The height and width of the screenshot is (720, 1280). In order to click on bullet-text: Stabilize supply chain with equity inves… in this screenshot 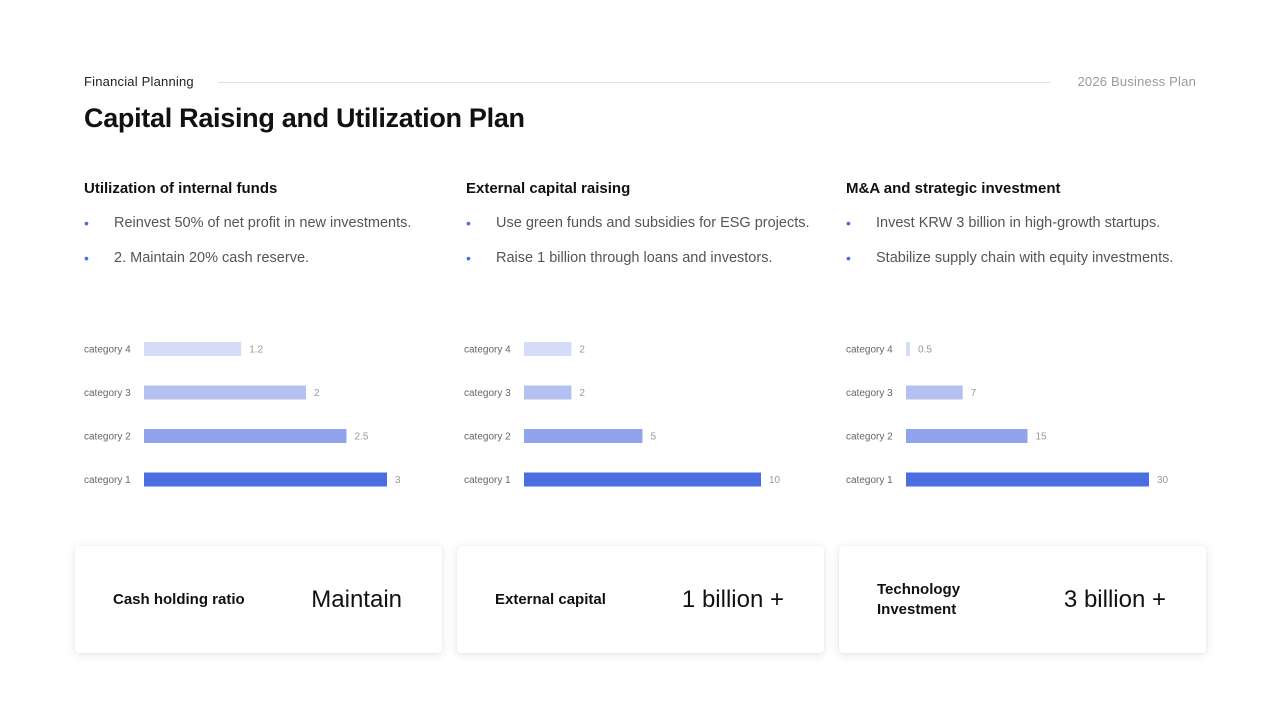, I will do `click(1025, 258)`.